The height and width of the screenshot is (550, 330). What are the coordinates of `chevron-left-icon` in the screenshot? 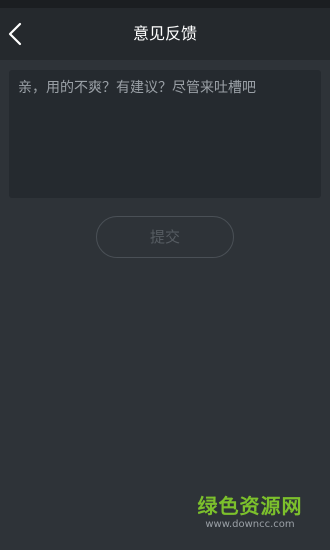 It's located at (15, 34).